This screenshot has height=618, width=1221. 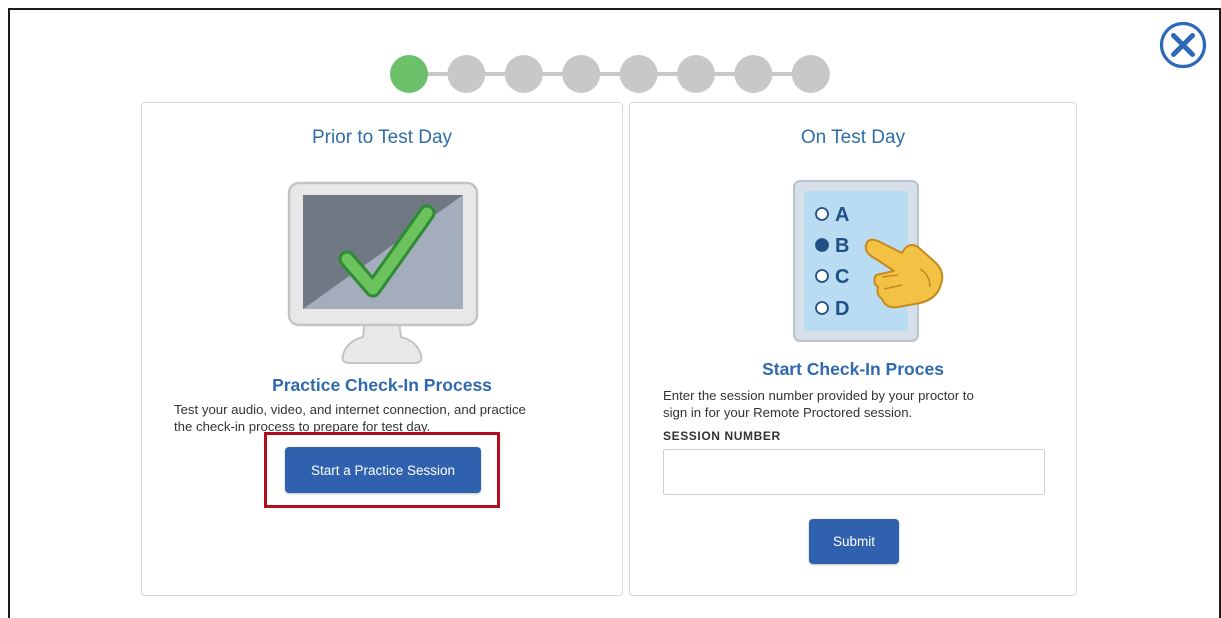 What do you see at coordinates (842, 246) in the screenshot?
I see `choice-b-label: B` at bounding box center [842, 246].